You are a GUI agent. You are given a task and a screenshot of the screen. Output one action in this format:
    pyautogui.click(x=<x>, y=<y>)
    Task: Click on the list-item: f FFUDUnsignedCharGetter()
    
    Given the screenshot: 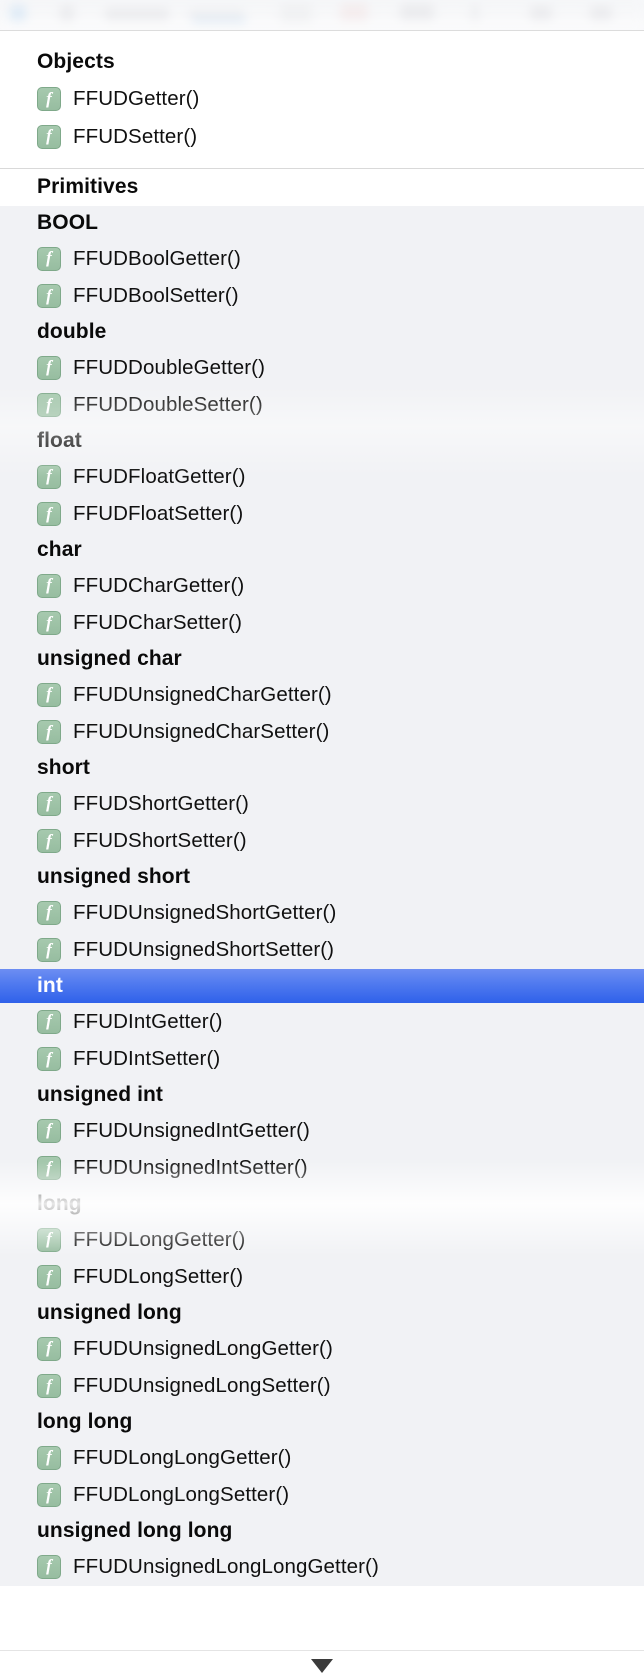 What is the action you would take?
    pyautogui.click(x=322, y=695)
    